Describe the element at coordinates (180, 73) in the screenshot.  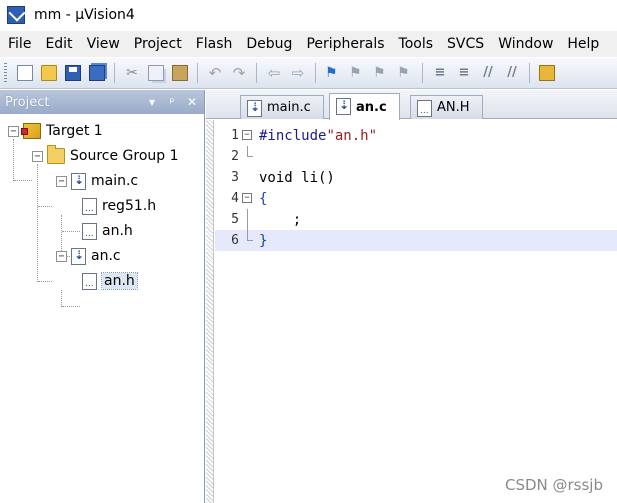
I see `paste-icon` at that location.